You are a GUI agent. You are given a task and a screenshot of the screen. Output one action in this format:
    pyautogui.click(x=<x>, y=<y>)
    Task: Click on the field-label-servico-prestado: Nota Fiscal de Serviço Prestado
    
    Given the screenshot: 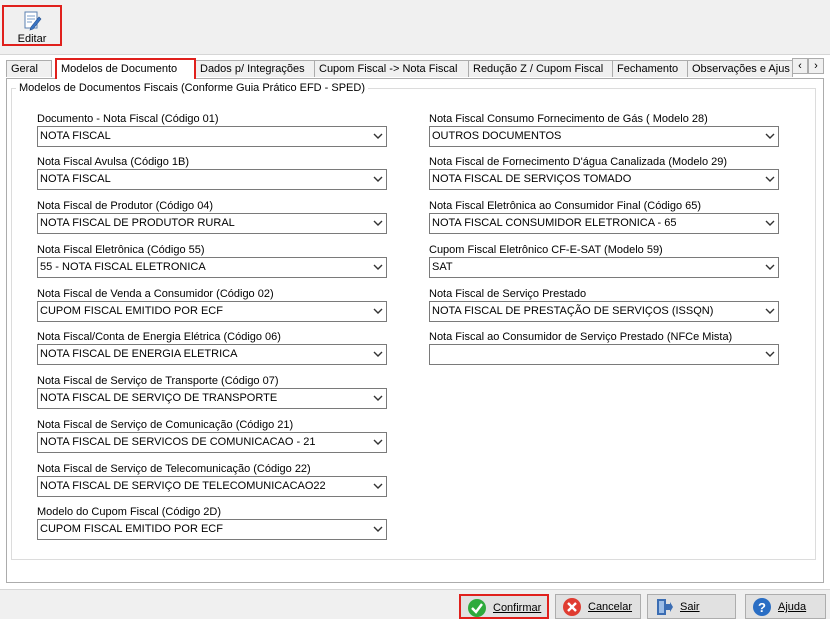 What is the action you would take?
    pyautogui.click(x=508, y=294)
    